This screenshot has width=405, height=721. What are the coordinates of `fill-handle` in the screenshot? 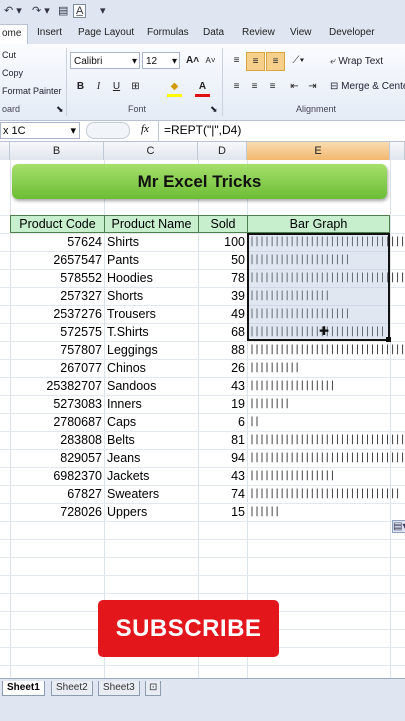 It's located at (388, 339).